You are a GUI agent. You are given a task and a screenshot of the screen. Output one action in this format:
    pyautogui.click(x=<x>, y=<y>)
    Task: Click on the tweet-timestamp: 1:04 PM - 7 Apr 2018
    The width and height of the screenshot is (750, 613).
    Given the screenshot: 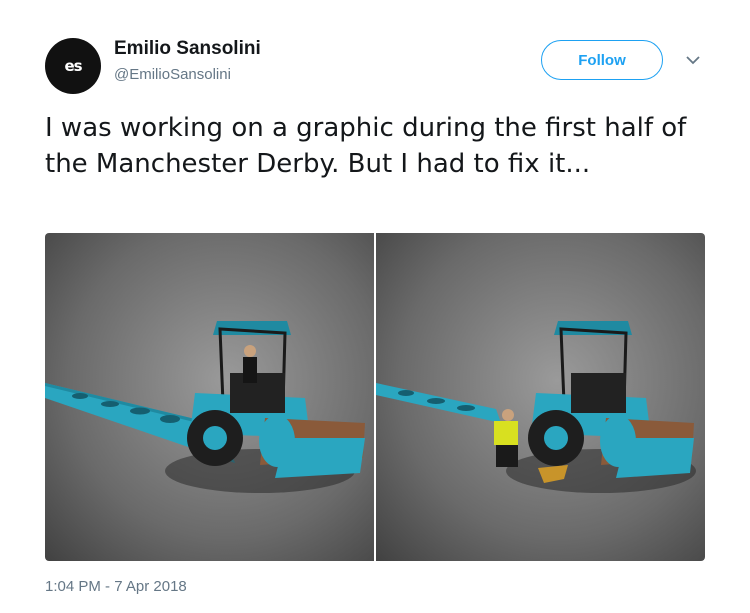 What is the action you would take?
    pyautogui.click(x=116, y=586)
    